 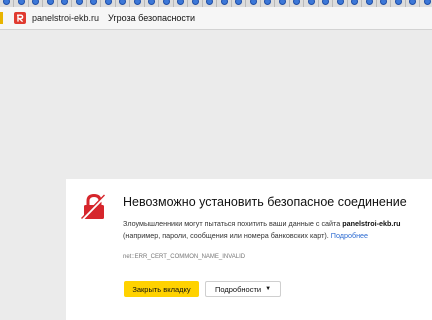 What do you see at coordinates (216, 18) in the screenshot?
I see `address-bar: panelstroi-ekb.ru Угроза безопасности` at bounding box center [216, 18].